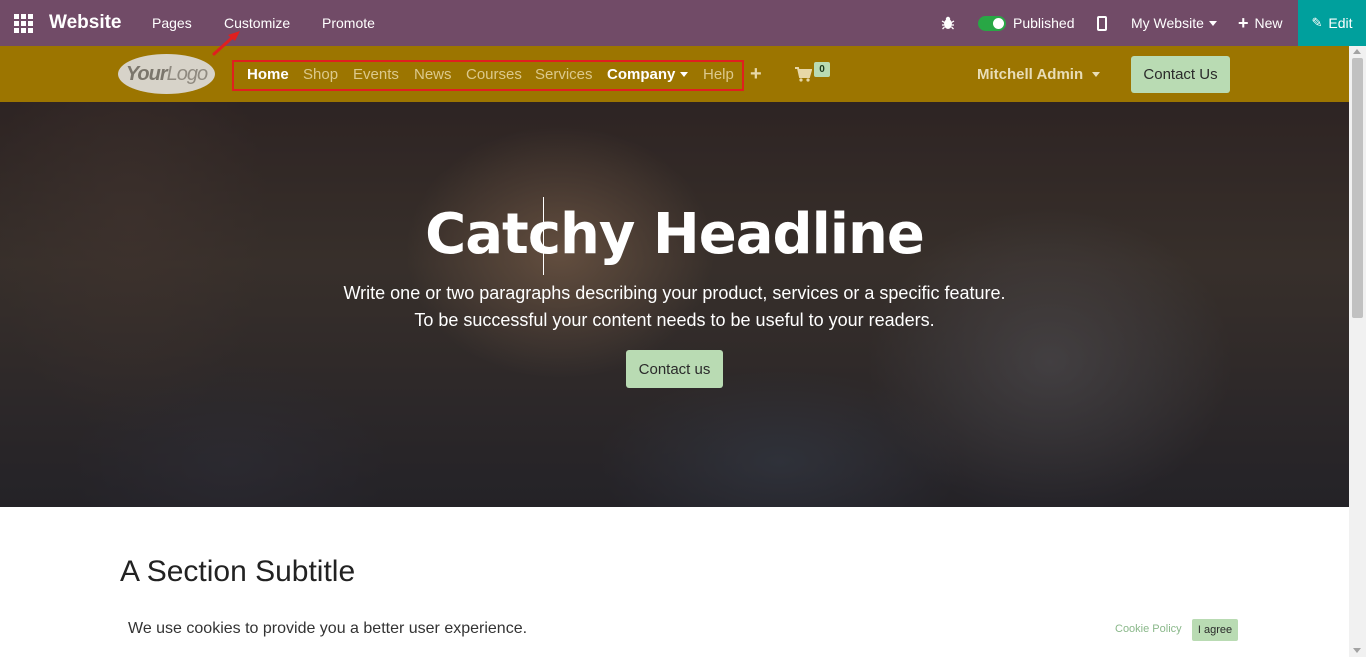  I want to click on edit-button-label: Edit, so click(1340, 23).